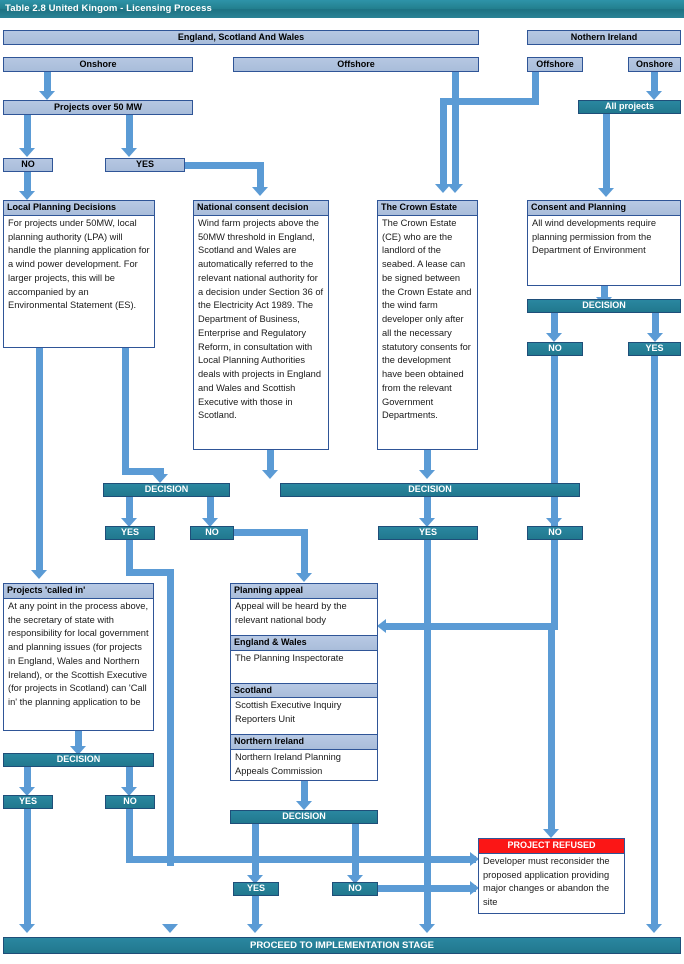 The height and width of the screenshot is (964, 684). Describe the element at coordinates (304, 817) in the screenshot. I see `decision-appeal: DECISION` at that location.